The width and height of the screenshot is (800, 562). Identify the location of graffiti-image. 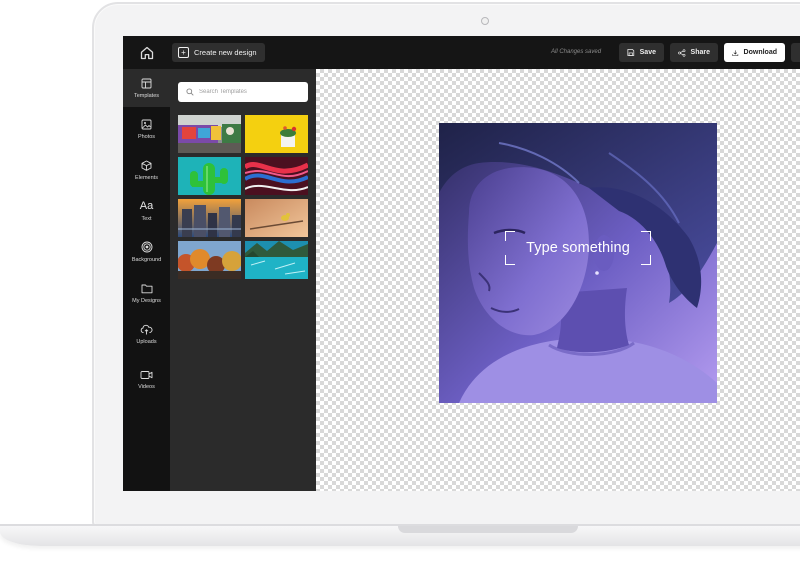
(209, 134).